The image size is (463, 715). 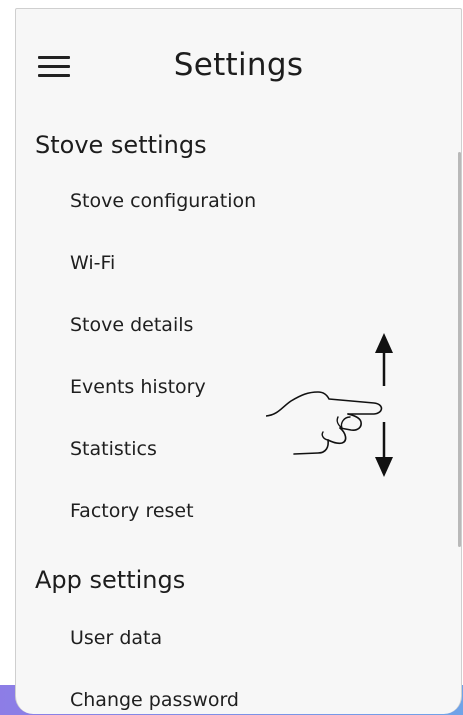 What do you see at coordinates (138, 387) in the screenshot?
I see `settings-item-events-history: Events history` at bounding box center [138, 387].